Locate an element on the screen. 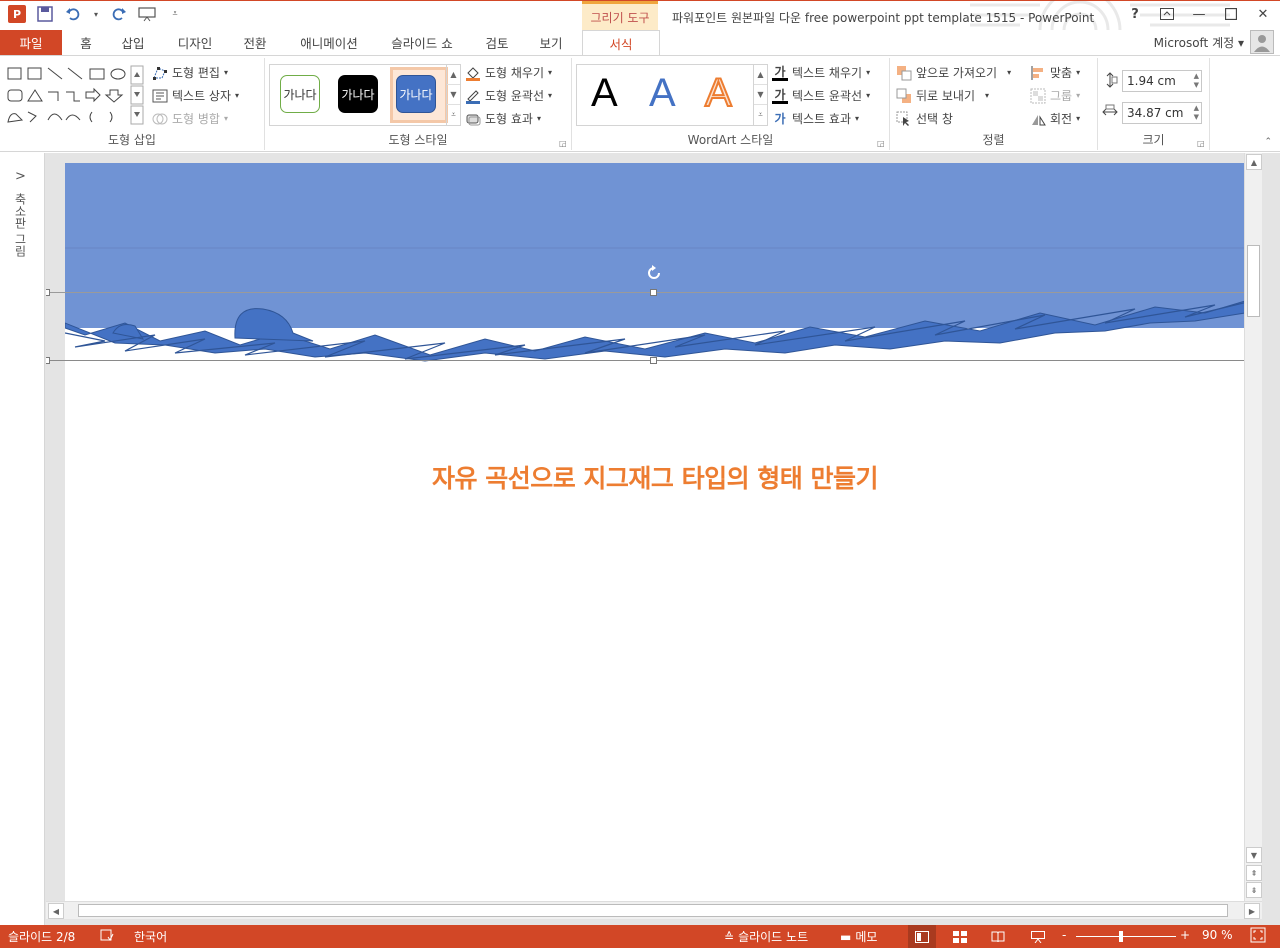 Image resolution: width=1280 pixels, height=948 pixels. notes-icon: ≙ is located at coordinates (729, 936).